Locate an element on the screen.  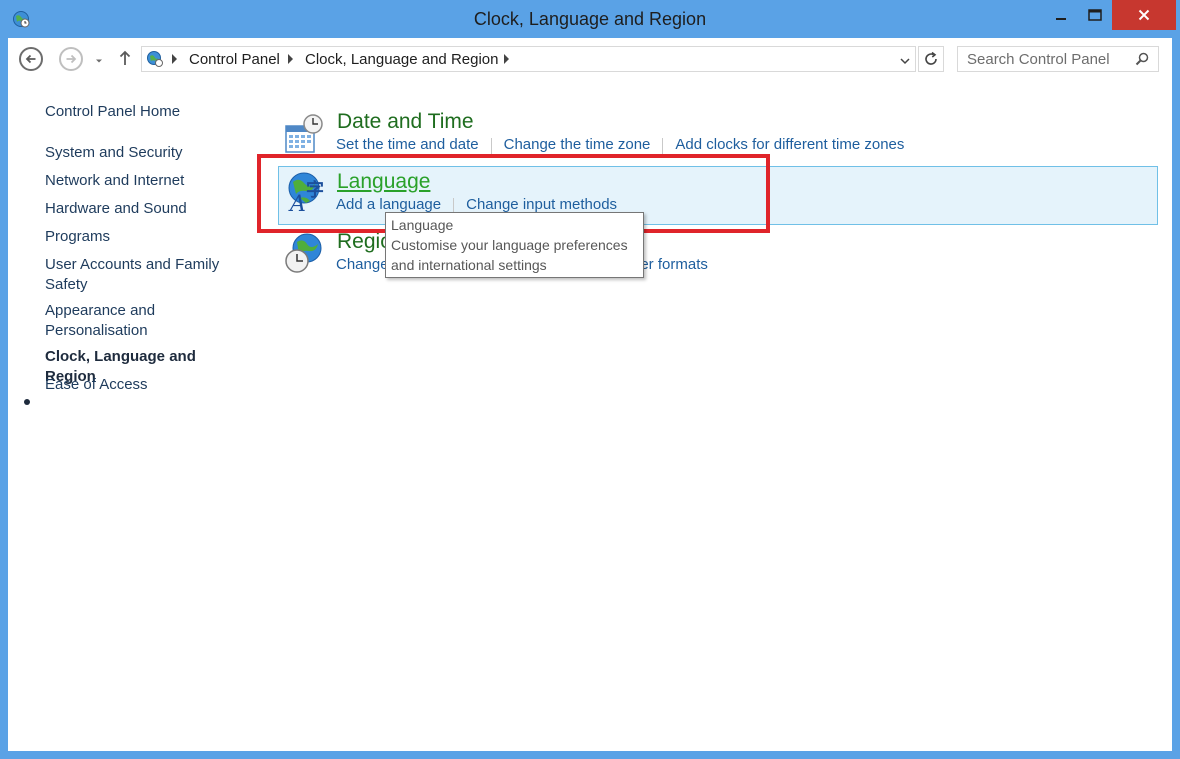
region-globe-clock-icon is located at coordinates (304, 253).